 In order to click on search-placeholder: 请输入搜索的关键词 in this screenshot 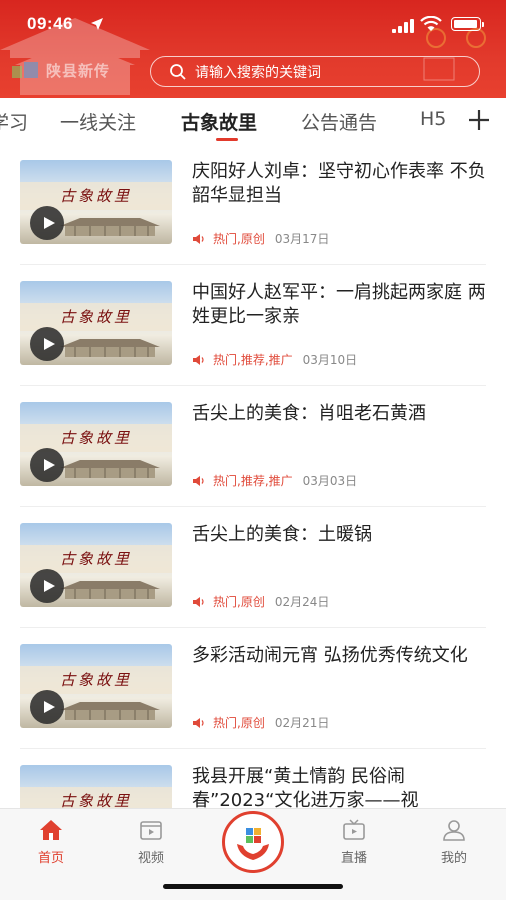, I will do `click(258, 72)`.